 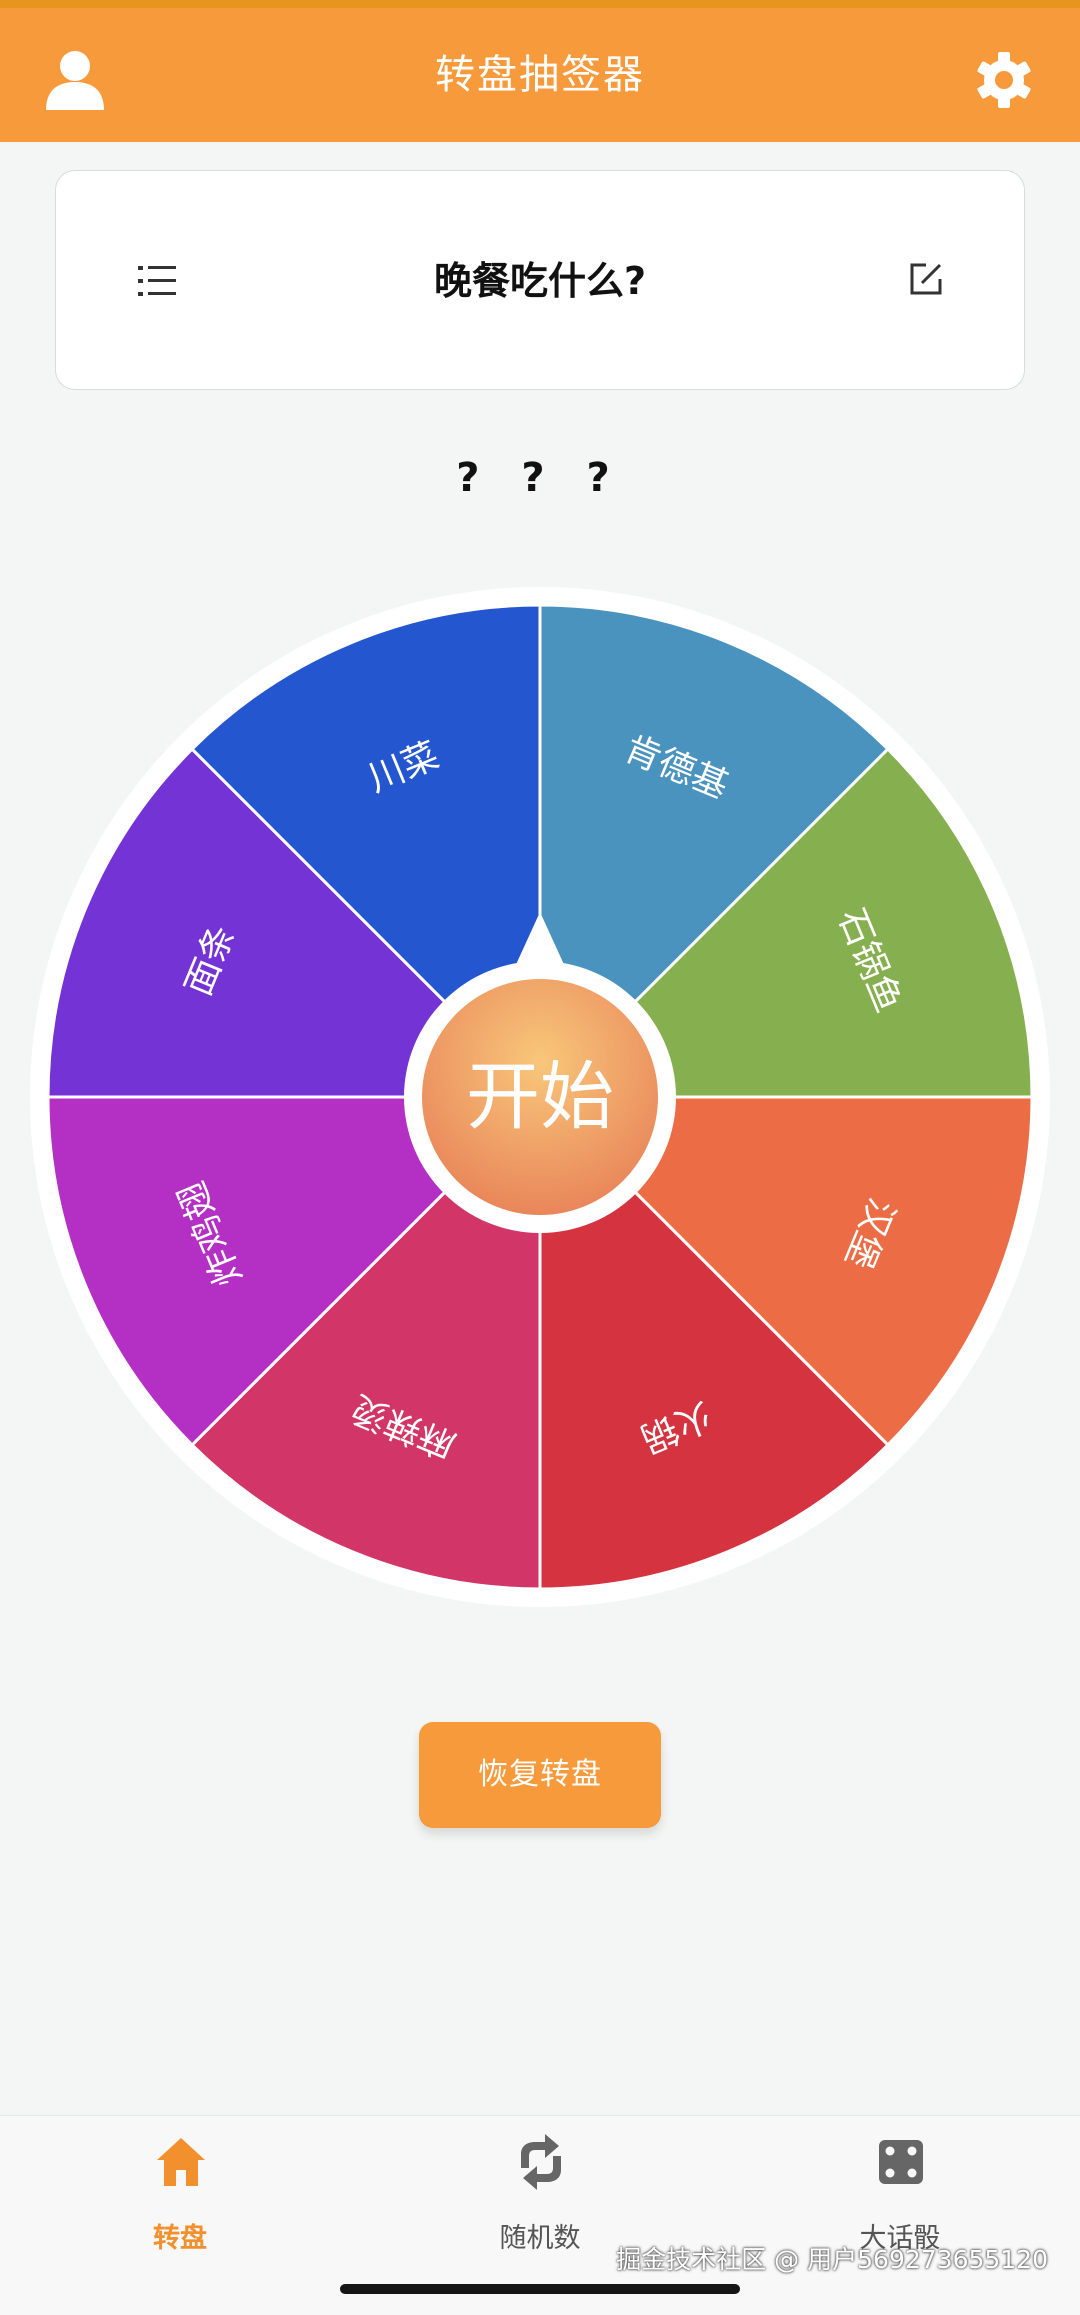 I want to click on restore-wheel-button: 恢复转盘, so click(x=540, y=1775).